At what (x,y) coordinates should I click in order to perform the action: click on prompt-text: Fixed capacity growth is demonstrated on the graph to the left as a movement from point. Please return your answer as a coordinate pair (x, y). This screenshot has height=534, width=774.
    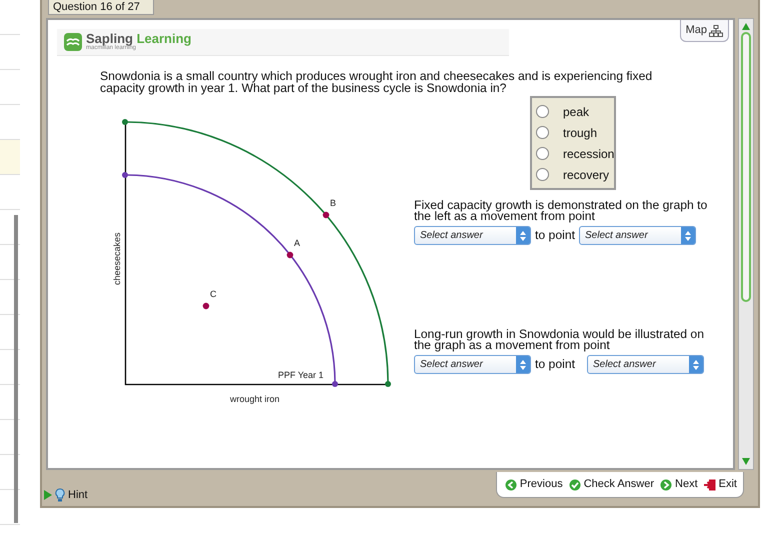
    Looking at the image, I should click on (561, 211).